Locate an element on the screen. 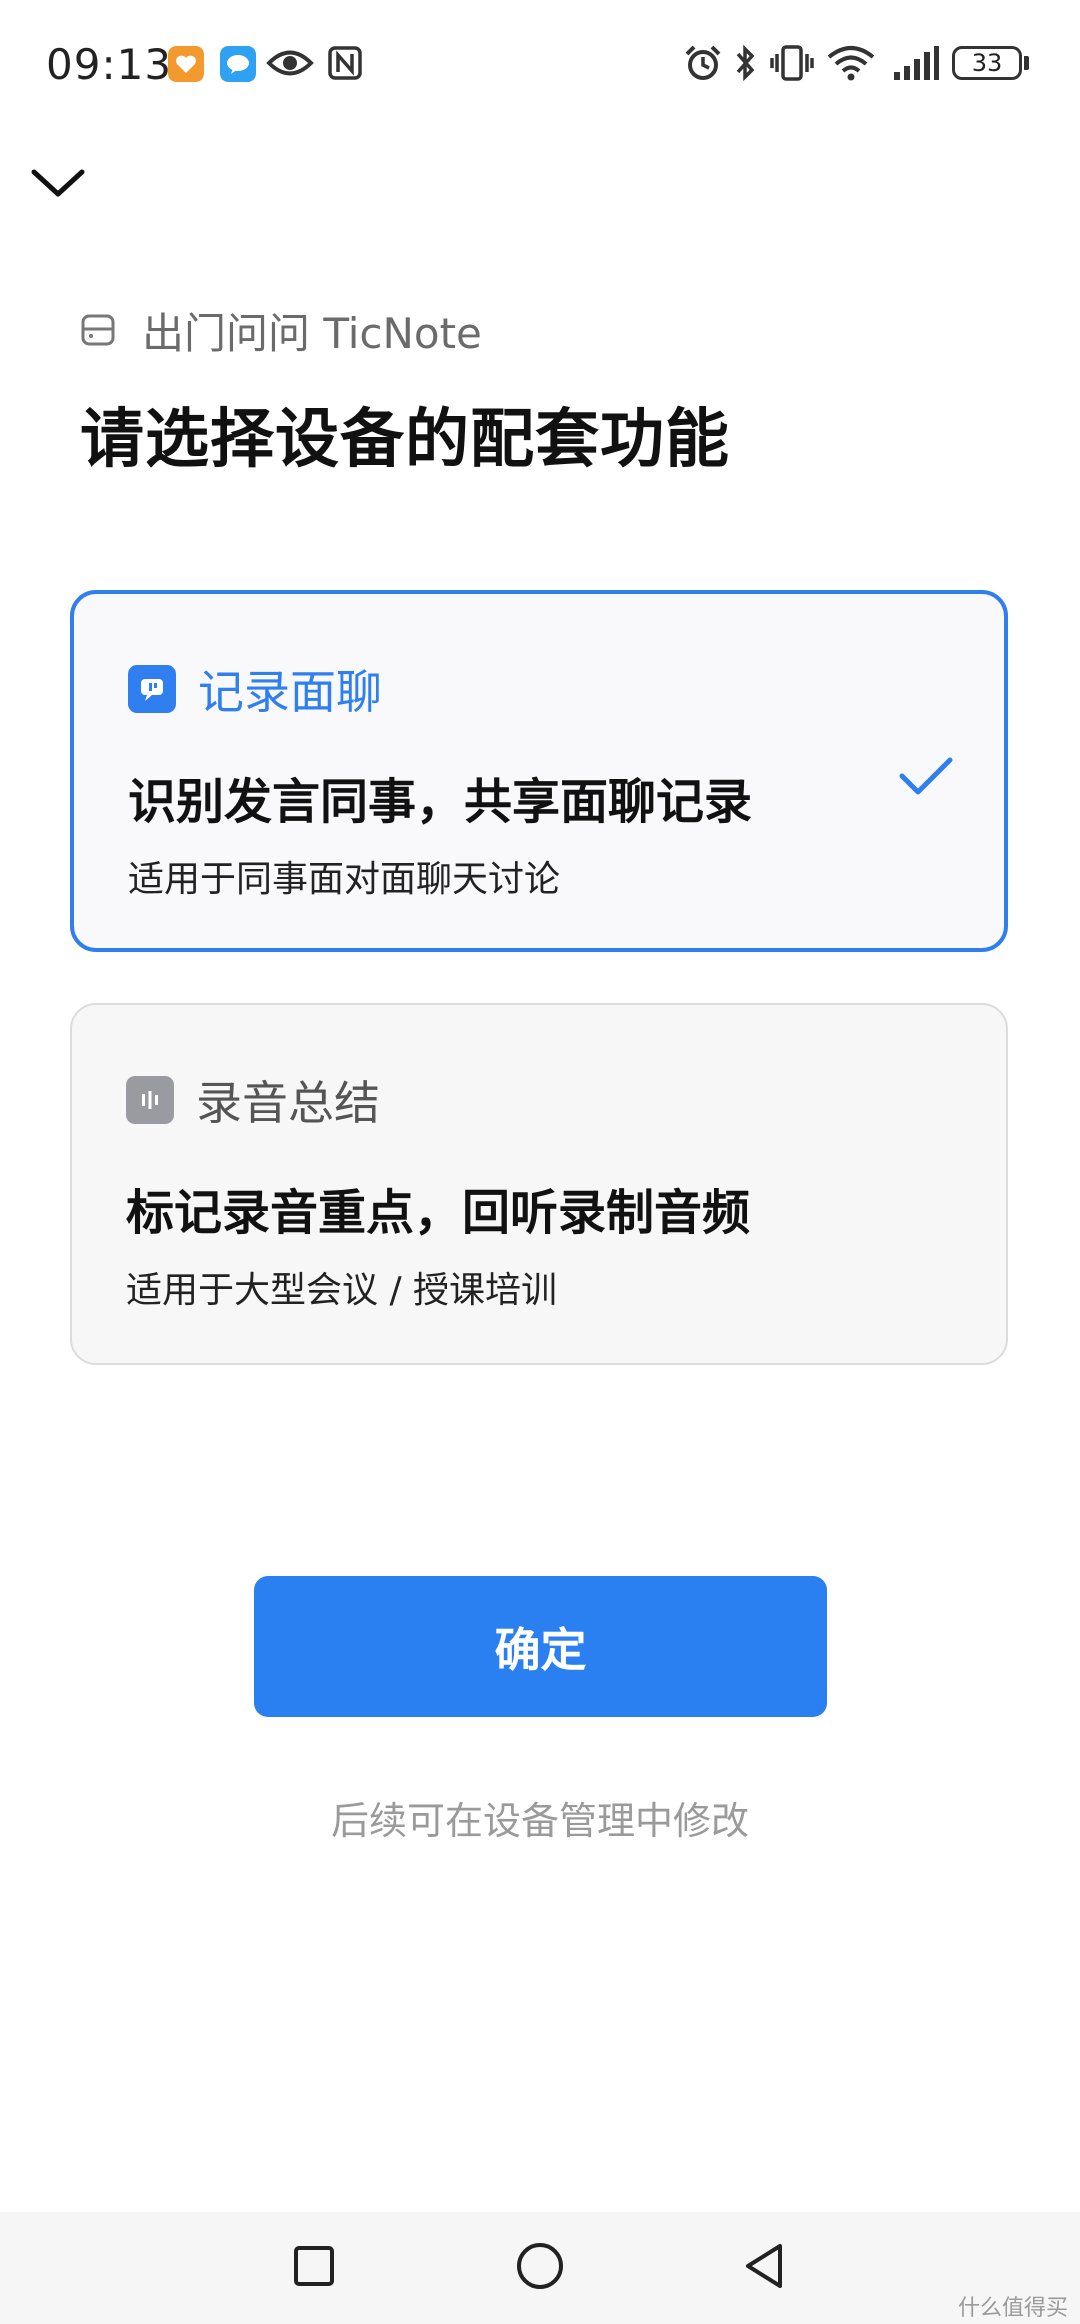 The width and height of the screenshot is (1080, 2324). hint-text: 后续可在设备管理中修改 is located at coordinates (539, 1821).